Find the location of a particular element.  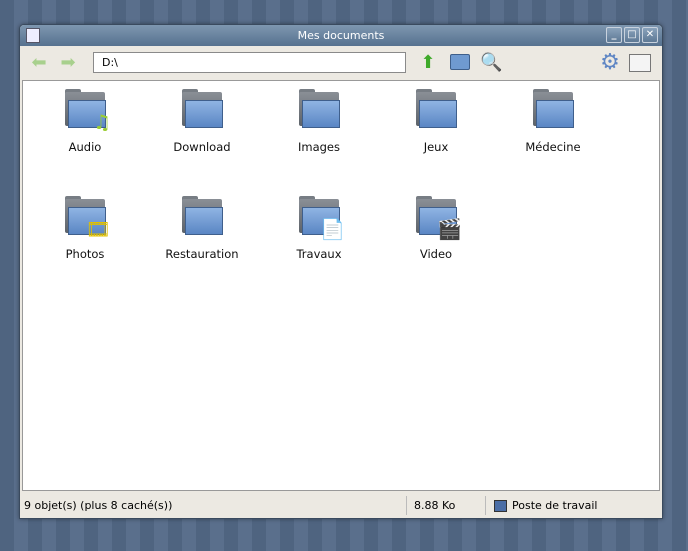

folder-icon: 📄 is located at coordinates (322, 217).